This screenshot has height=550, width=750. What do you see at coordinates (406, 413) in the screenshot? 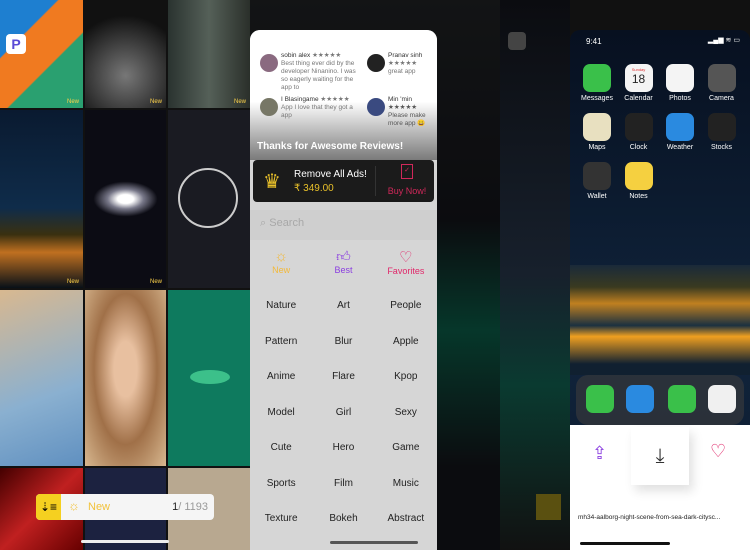
I see `category-sexy: Sexy` at bounding box center [406, 413].